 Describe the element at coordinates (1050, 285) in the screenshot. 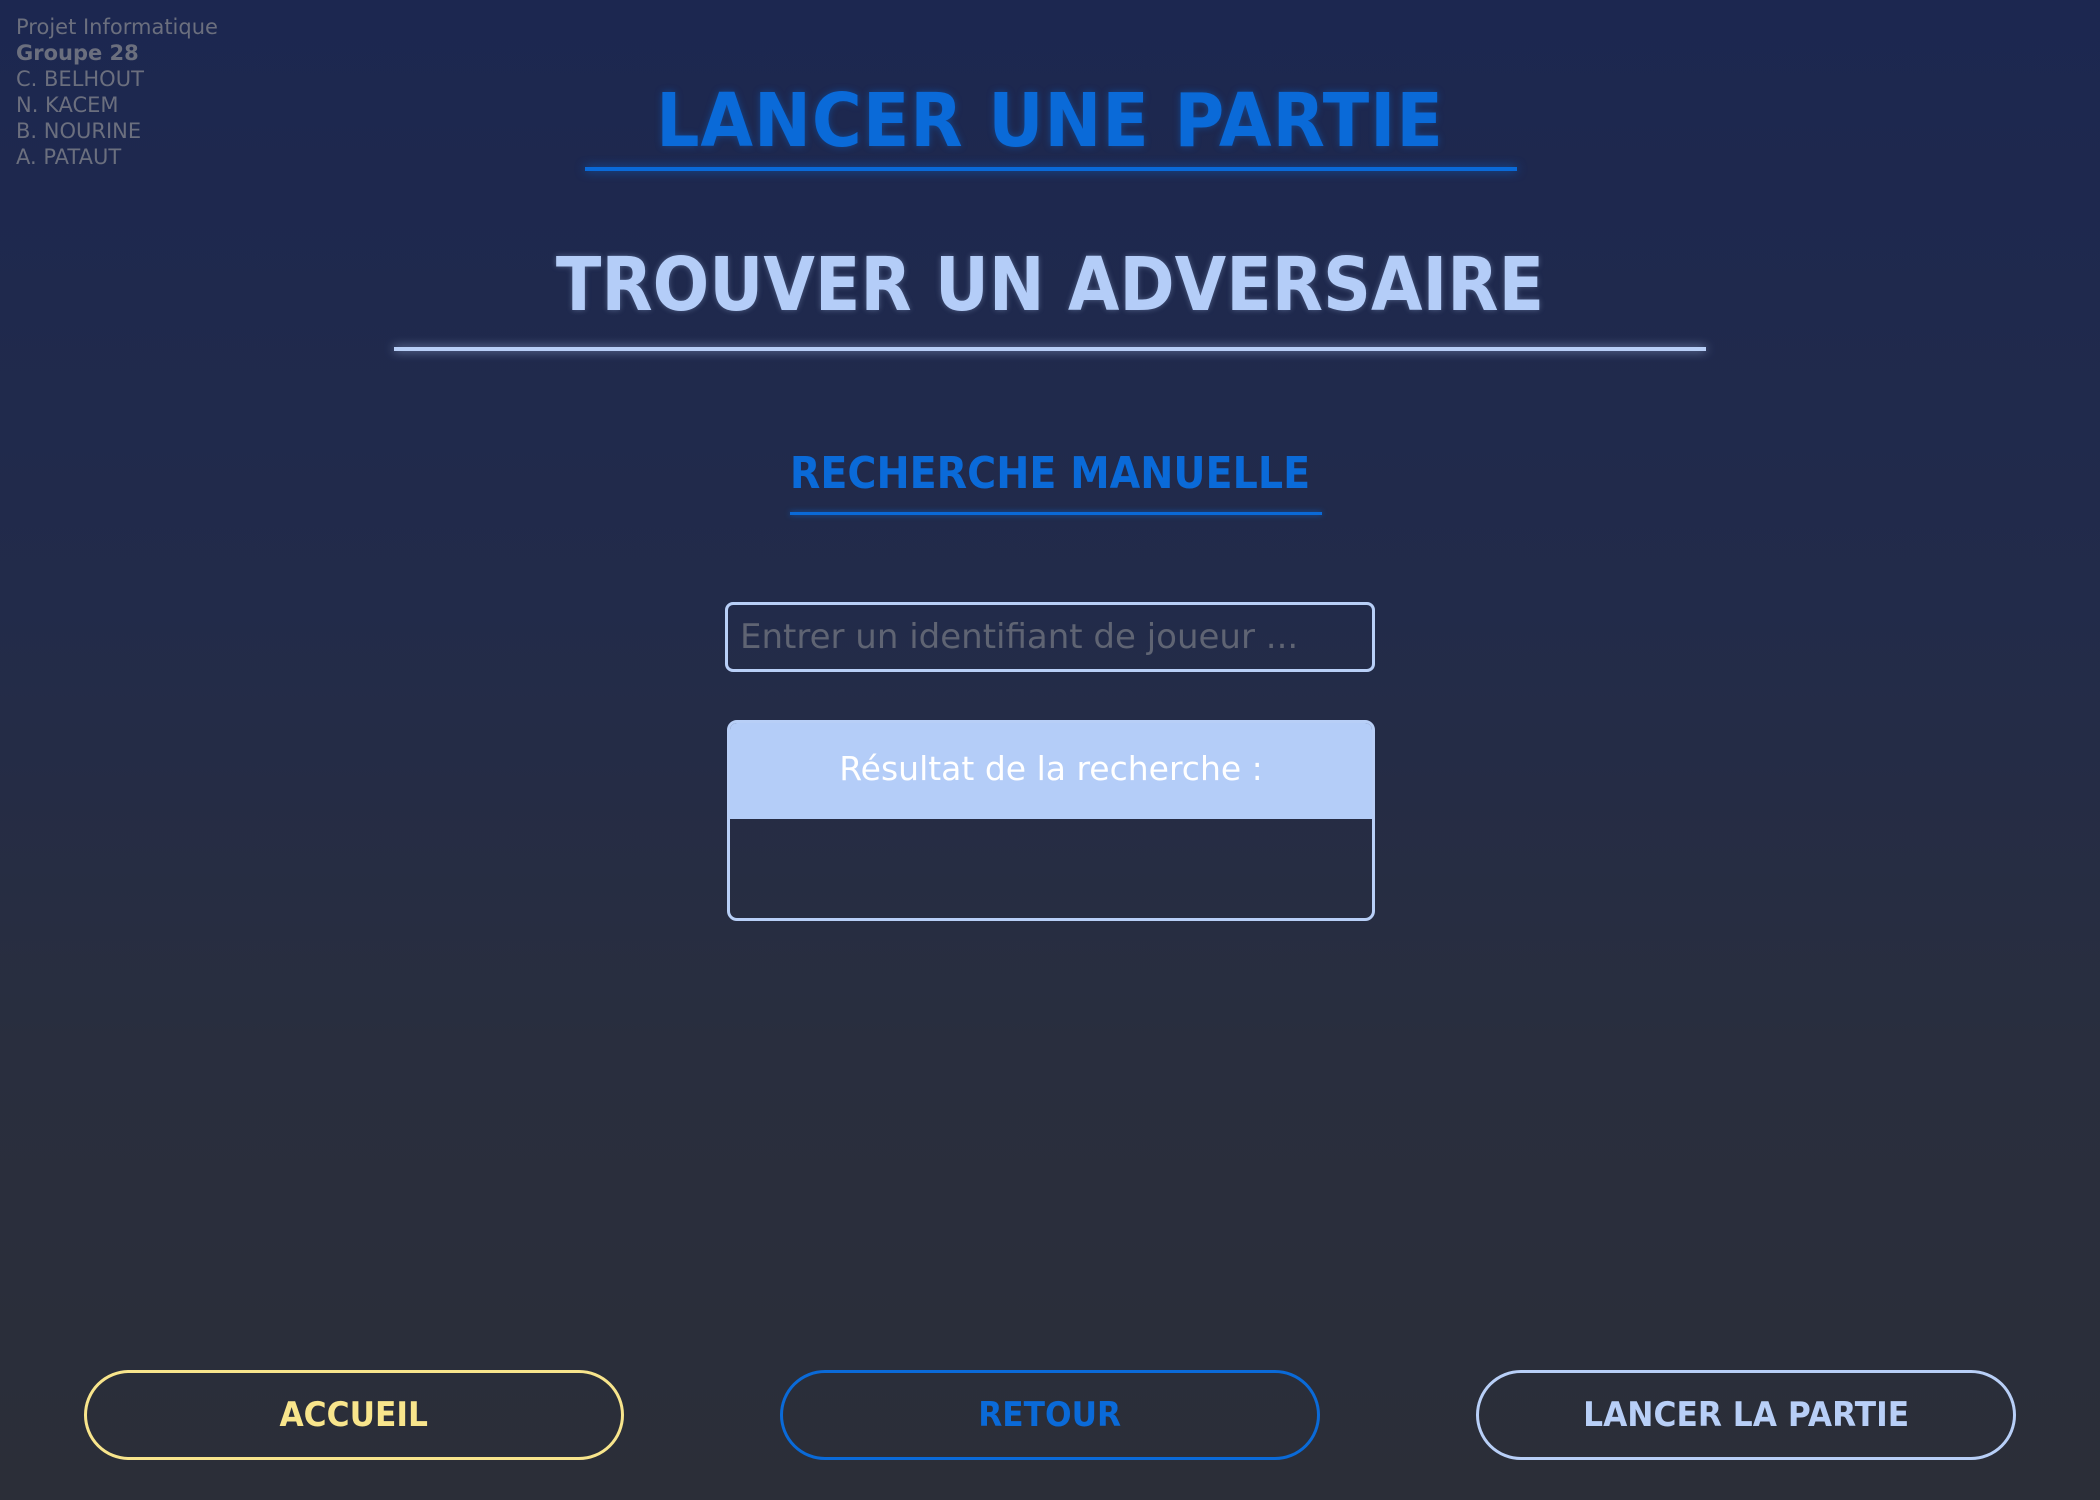

I see `page-subtitle: TROUVER UN ADVERSAIRE` at that location.